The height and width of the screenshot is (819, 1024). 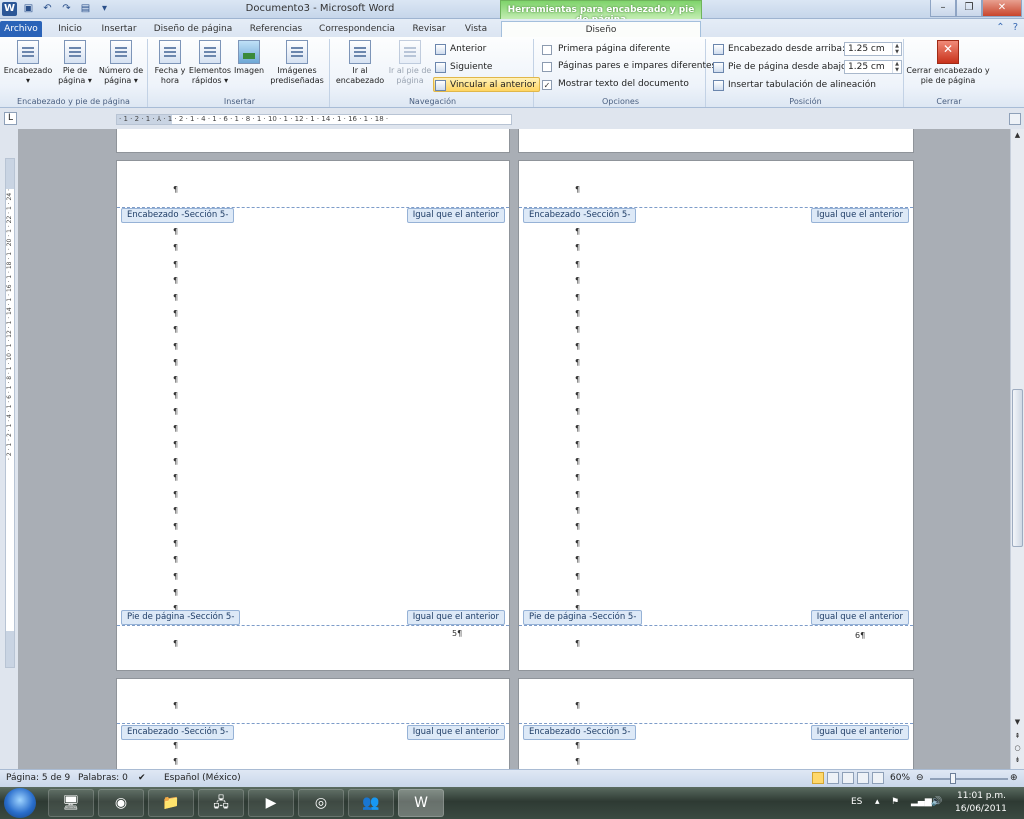 I want to click on insertar-tabulacion-button: Insertar tabulación de alineación, so click(x=794, y=85).